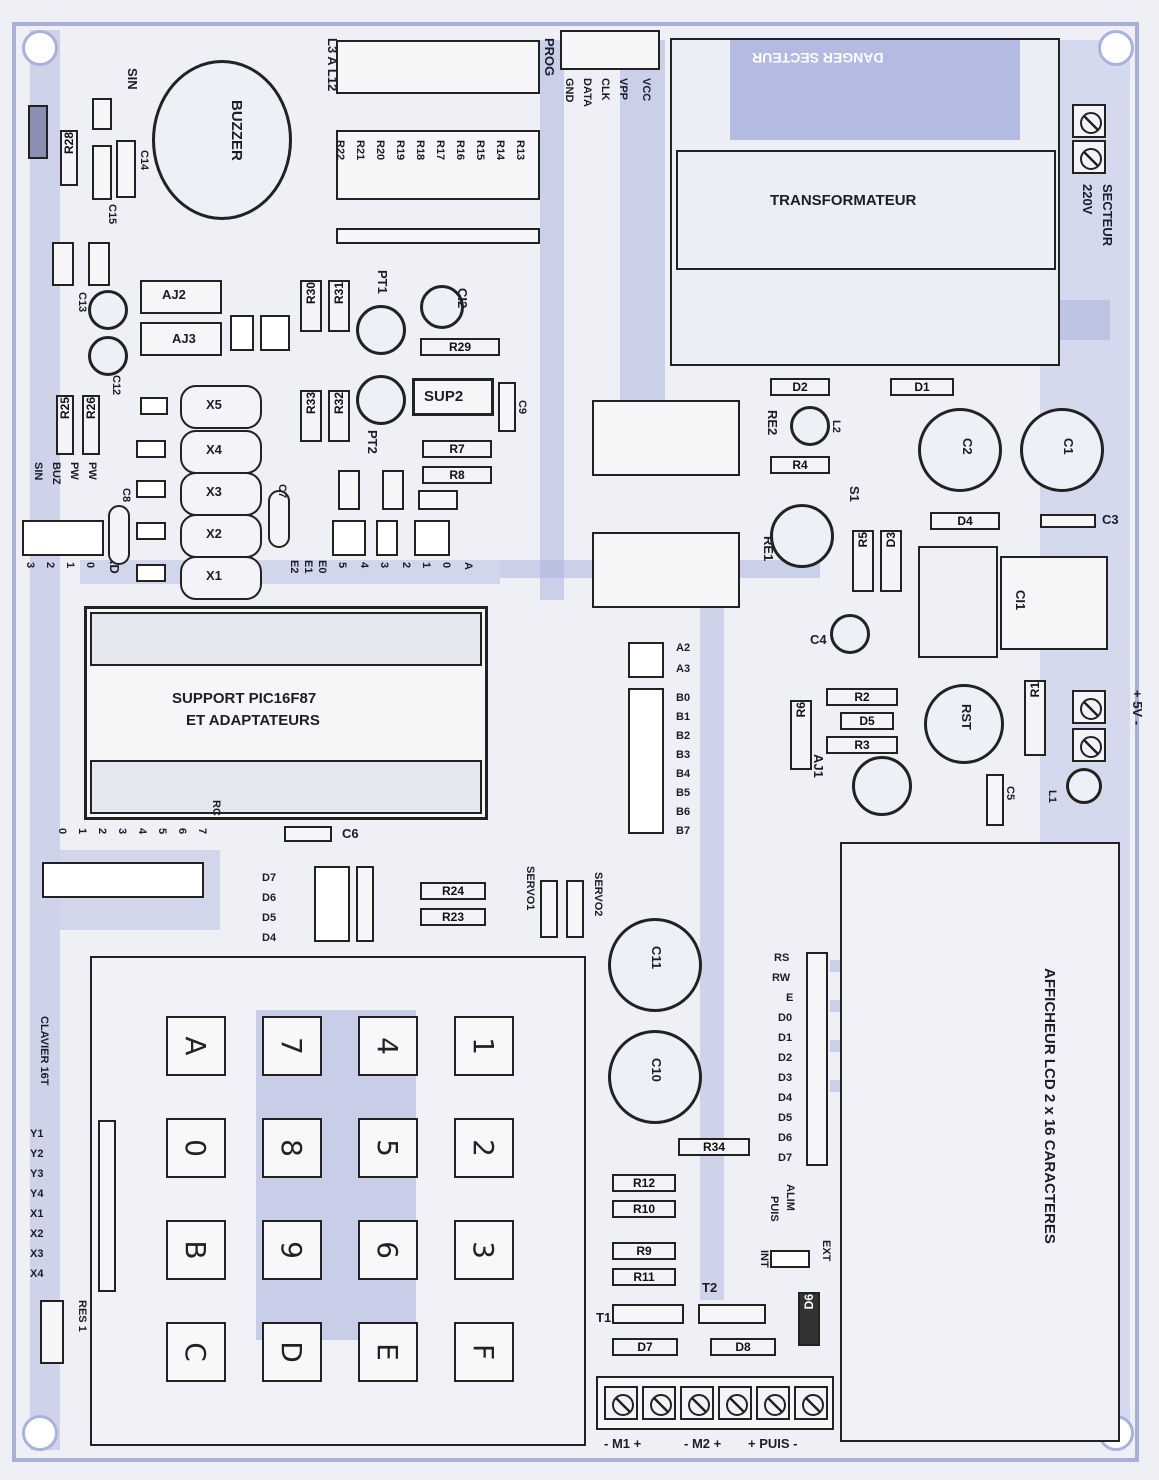 This screenshot has height=1480, width=1159. Describe the element at coordinates (406, 565) in the screenshot. I see `a2-label: 2` at that location.